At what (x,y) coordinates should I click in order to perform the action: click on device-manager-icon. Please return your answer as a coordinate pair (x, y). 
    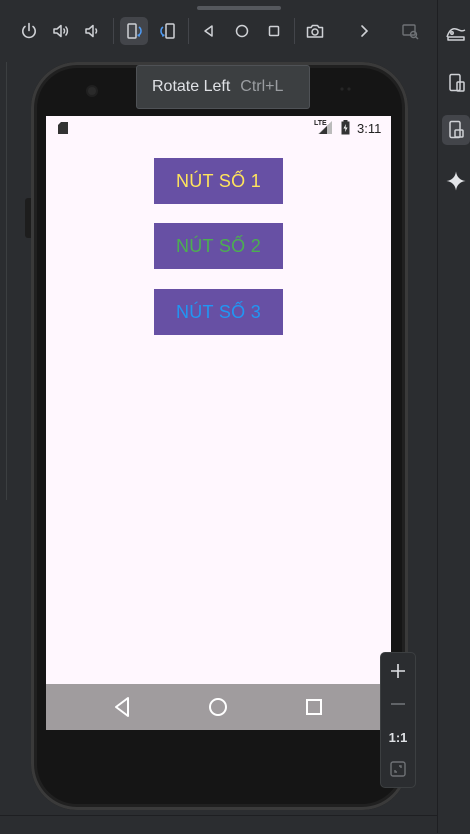
    Looking at the image, I should click on (456, 34).